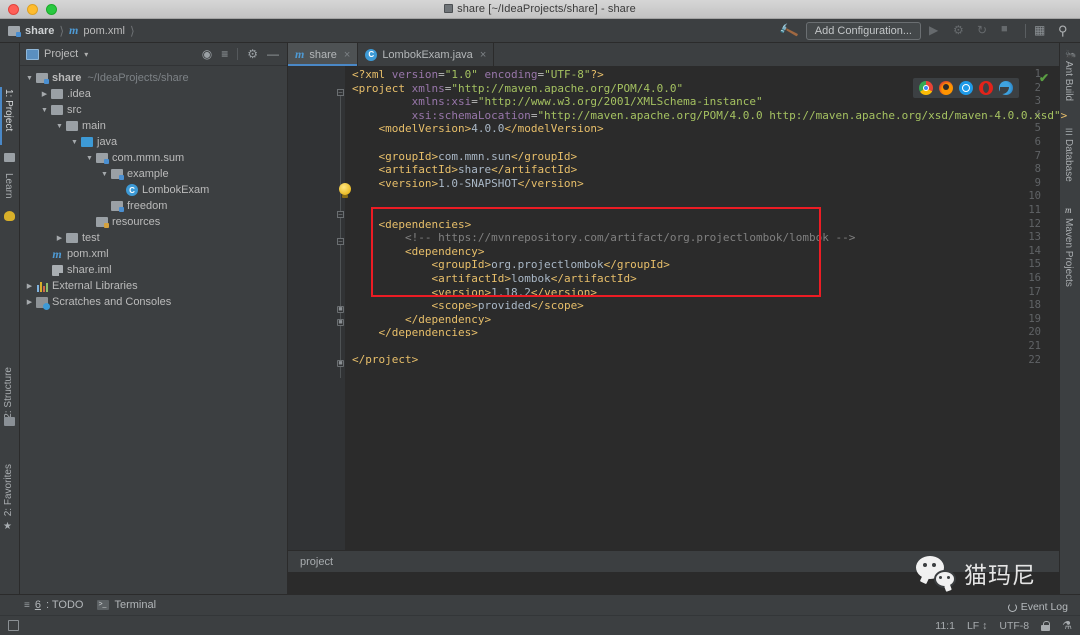  Describe the element at coordinates (702, 129) in the screenshot. I see `code-line-5: <modelVersion>4.0.0</modelVersion>` at that location.